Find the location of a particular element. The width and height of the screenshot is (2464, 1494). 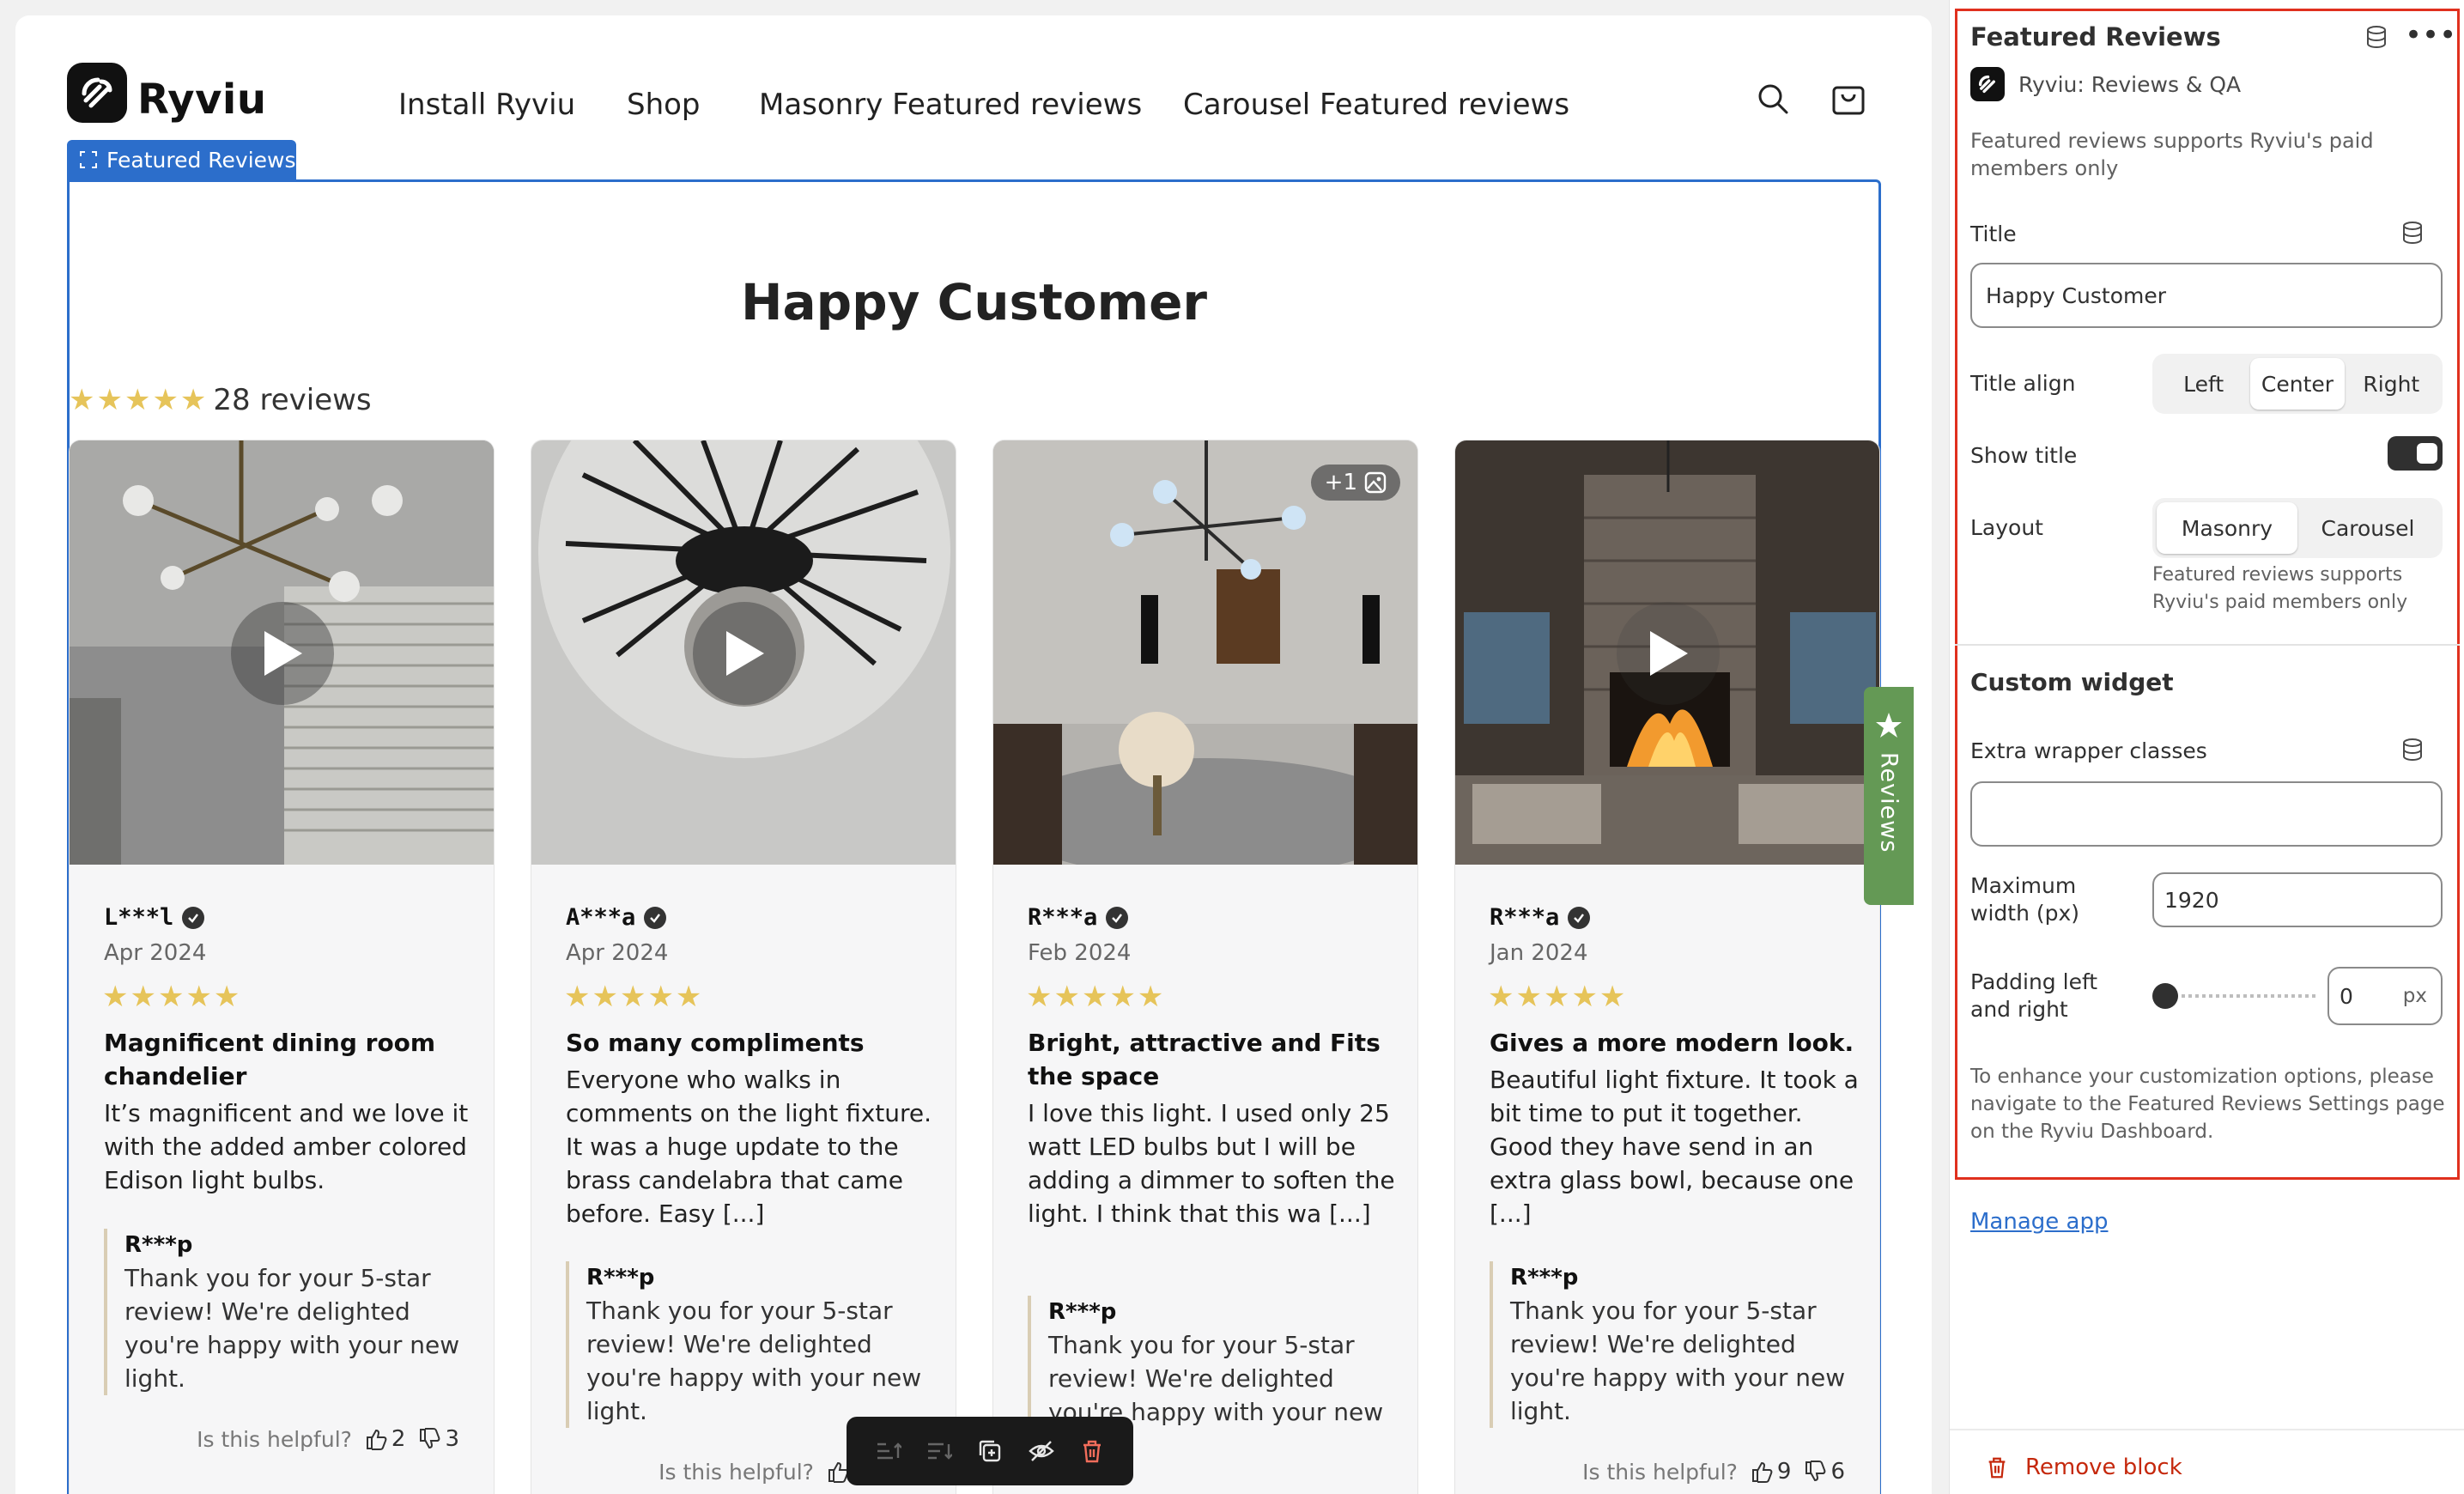

reviewer-name-text: L***l is located at coordinates (139, 918).